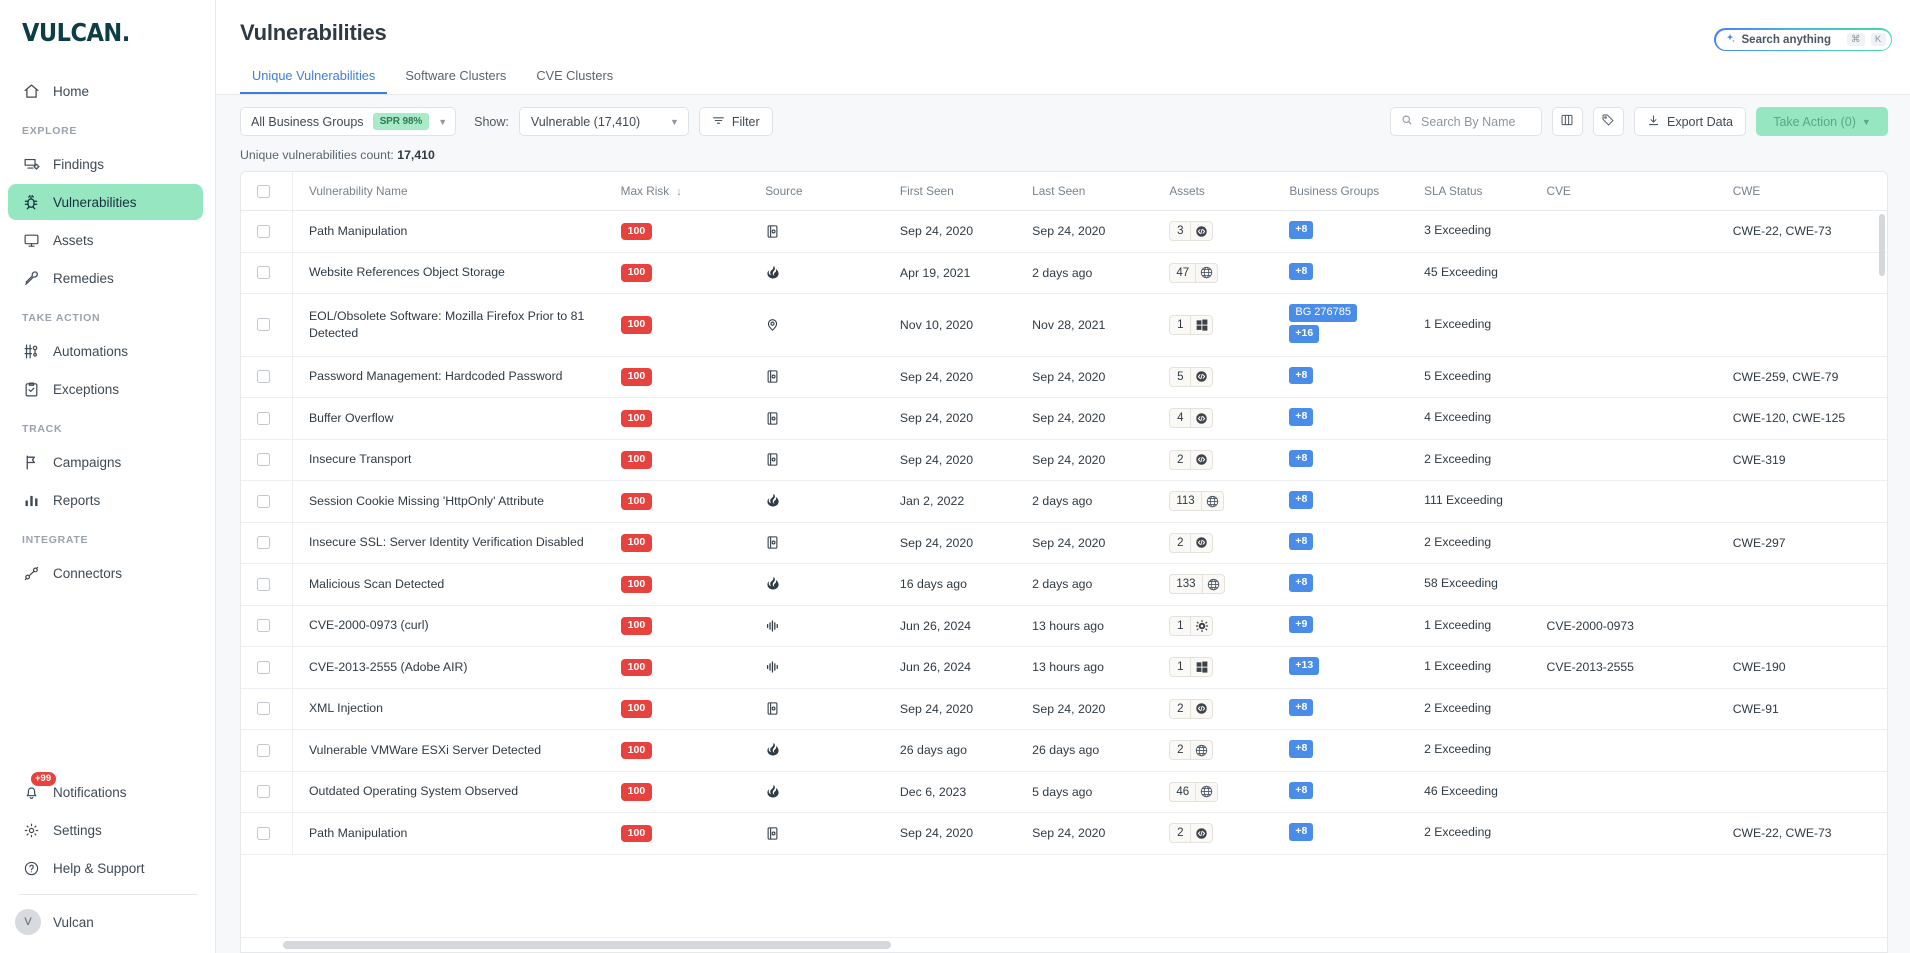  What do you see at coordinates (1301, 624) in the screenshot?
I see `business-group-pill: +9` at bounding box center [1301, 624].